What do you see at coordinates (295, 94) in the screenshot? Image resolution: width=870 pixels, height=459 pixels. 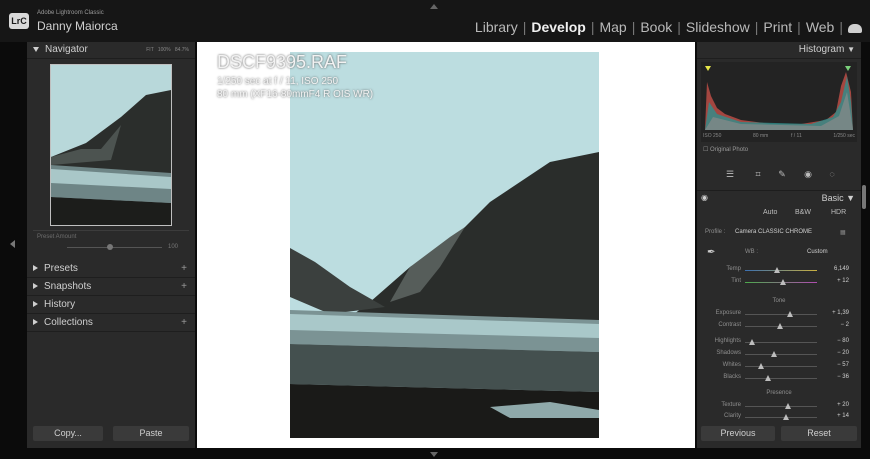 I see `lens-info: 80 mm (XF16-80mmF4 R OIS WR)` at bounding box center [295, 94].